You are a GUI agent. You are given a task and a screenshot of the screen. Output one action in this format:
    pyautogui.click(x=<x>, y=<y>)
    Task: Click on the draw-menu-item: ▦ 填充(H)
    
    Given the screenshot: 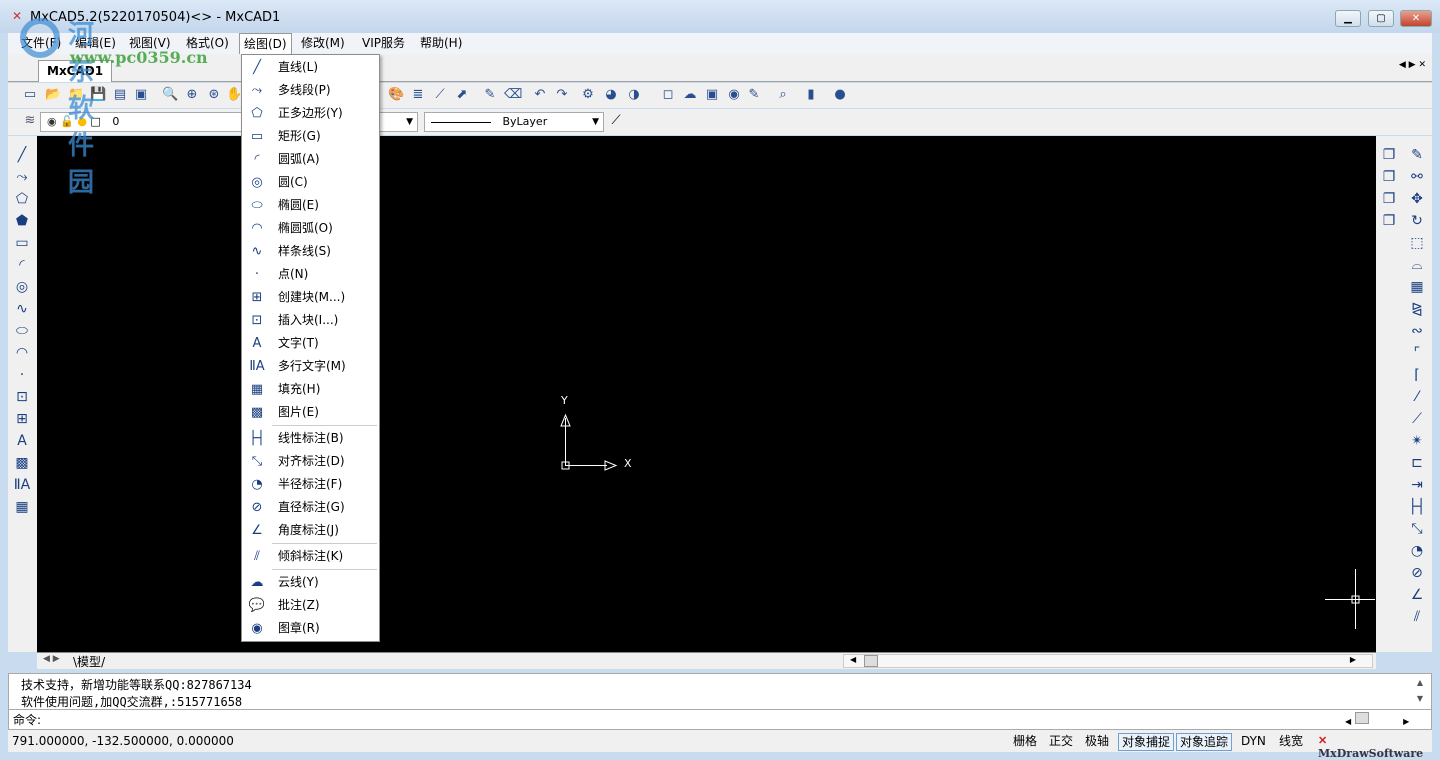 What is the action you would take?
    pyautogui.click(x=310, y=389)
    